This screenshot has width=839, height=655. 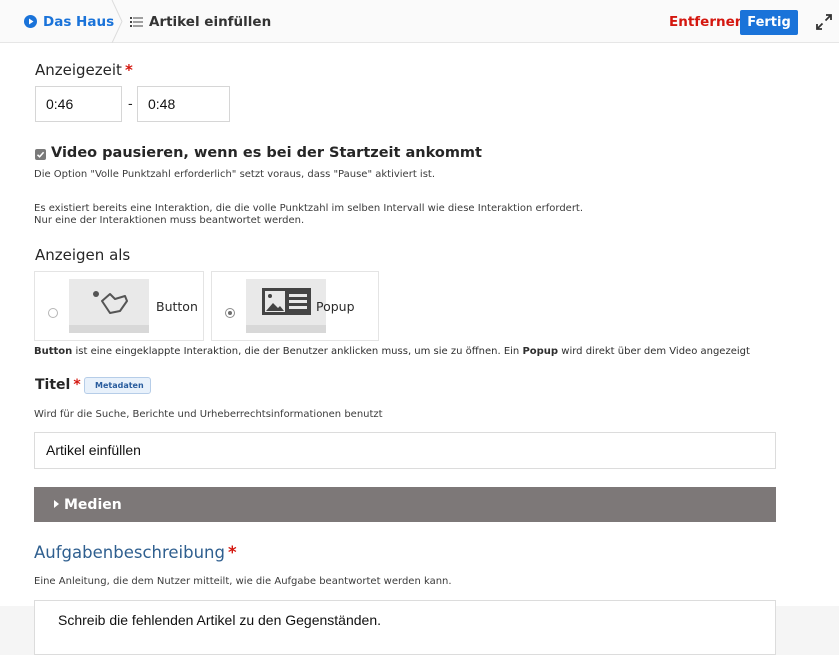 I want to click on end-time-input: 0:48, so click(x=183, y=104).